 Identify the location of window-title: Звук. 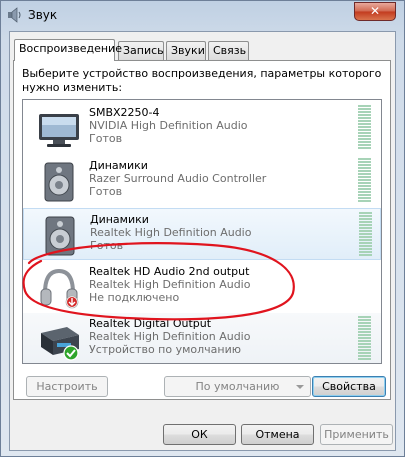
(43, 15).